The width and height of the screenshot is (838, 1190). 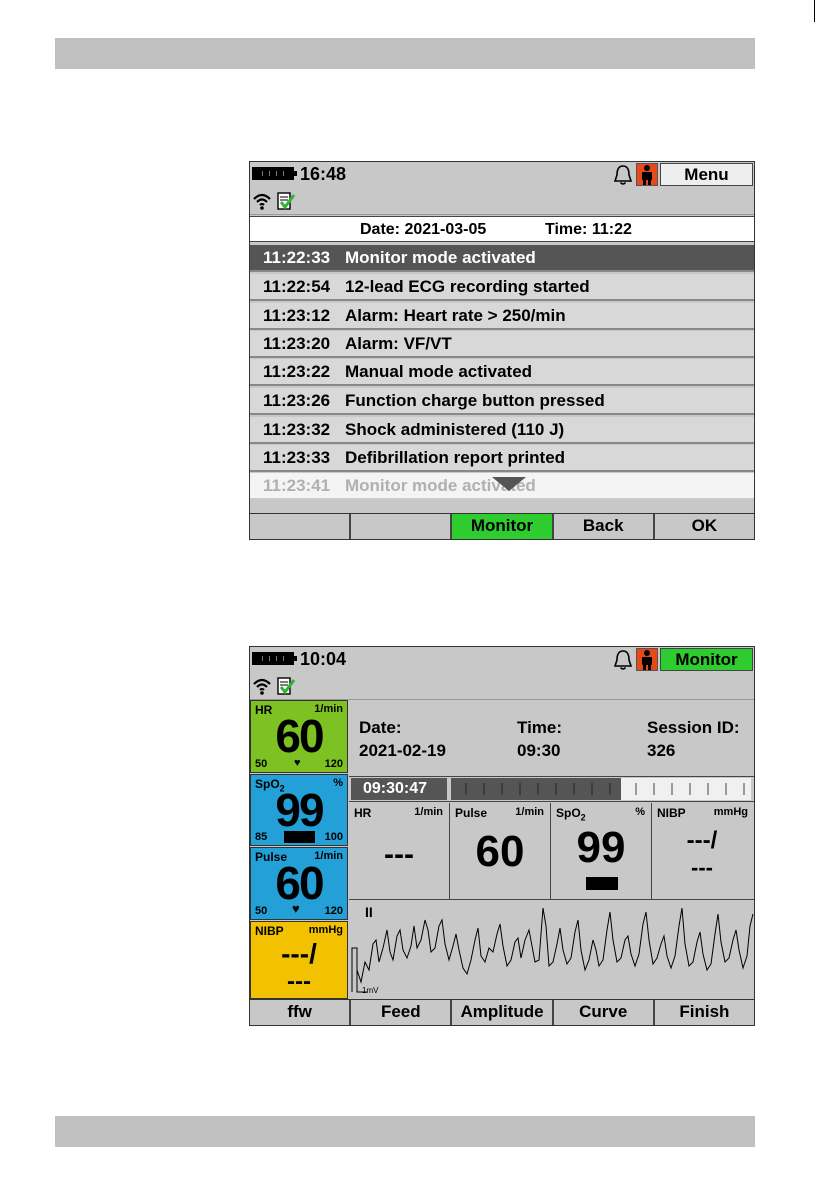 I want to click on page-footer-bar, so click(x=405, y=1131).